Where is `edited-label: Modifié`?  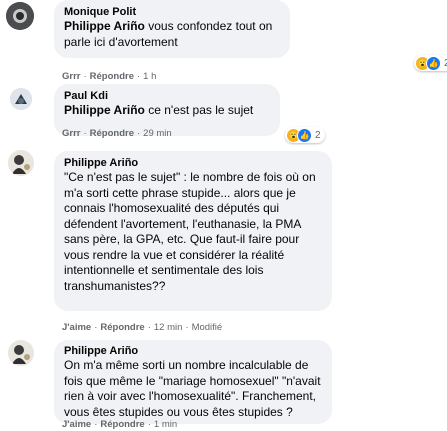
edited-label: Modifié is located at coordinates (207, 327).